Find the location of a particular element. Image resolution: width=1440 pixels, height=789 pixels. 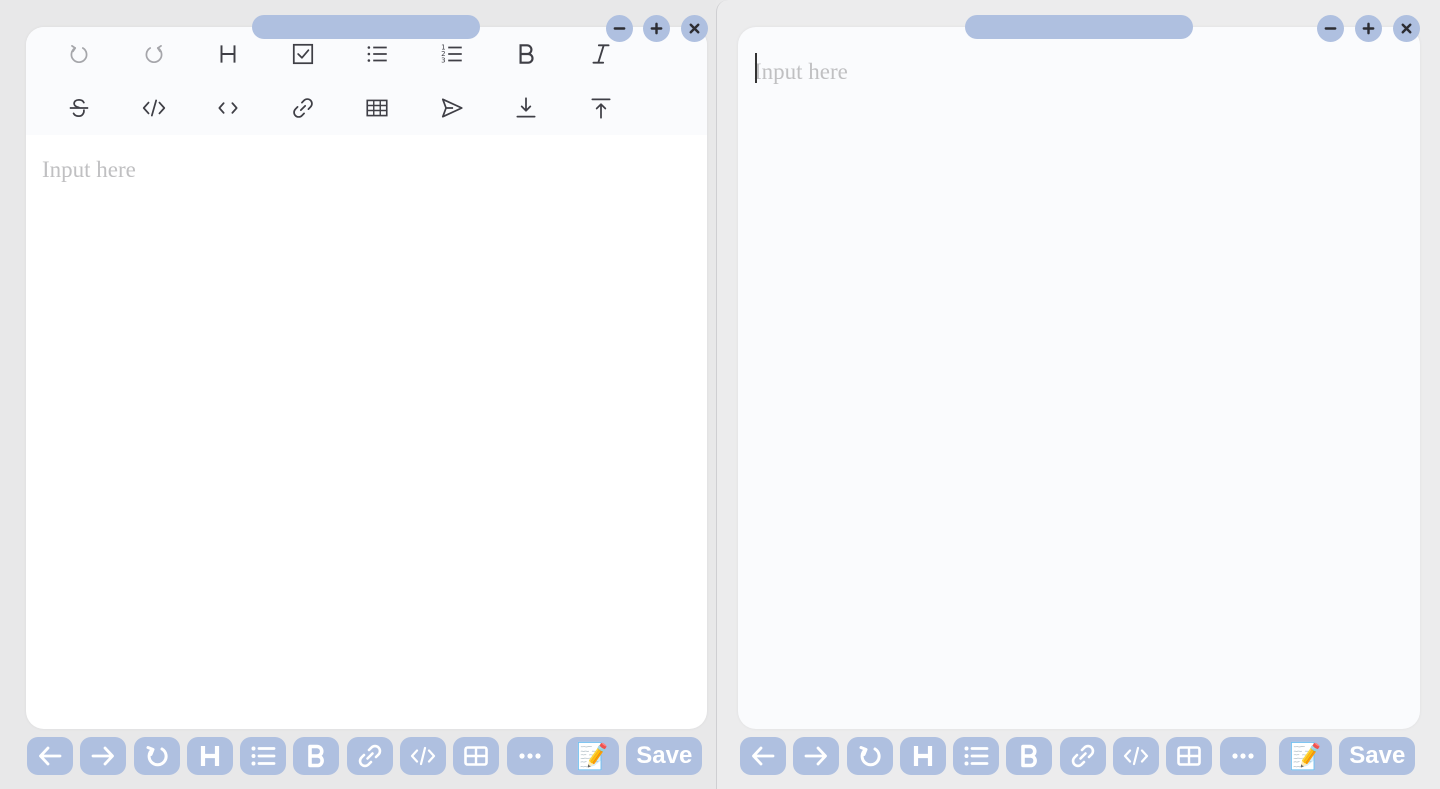

text-caret is located at coordinates (756, 68).